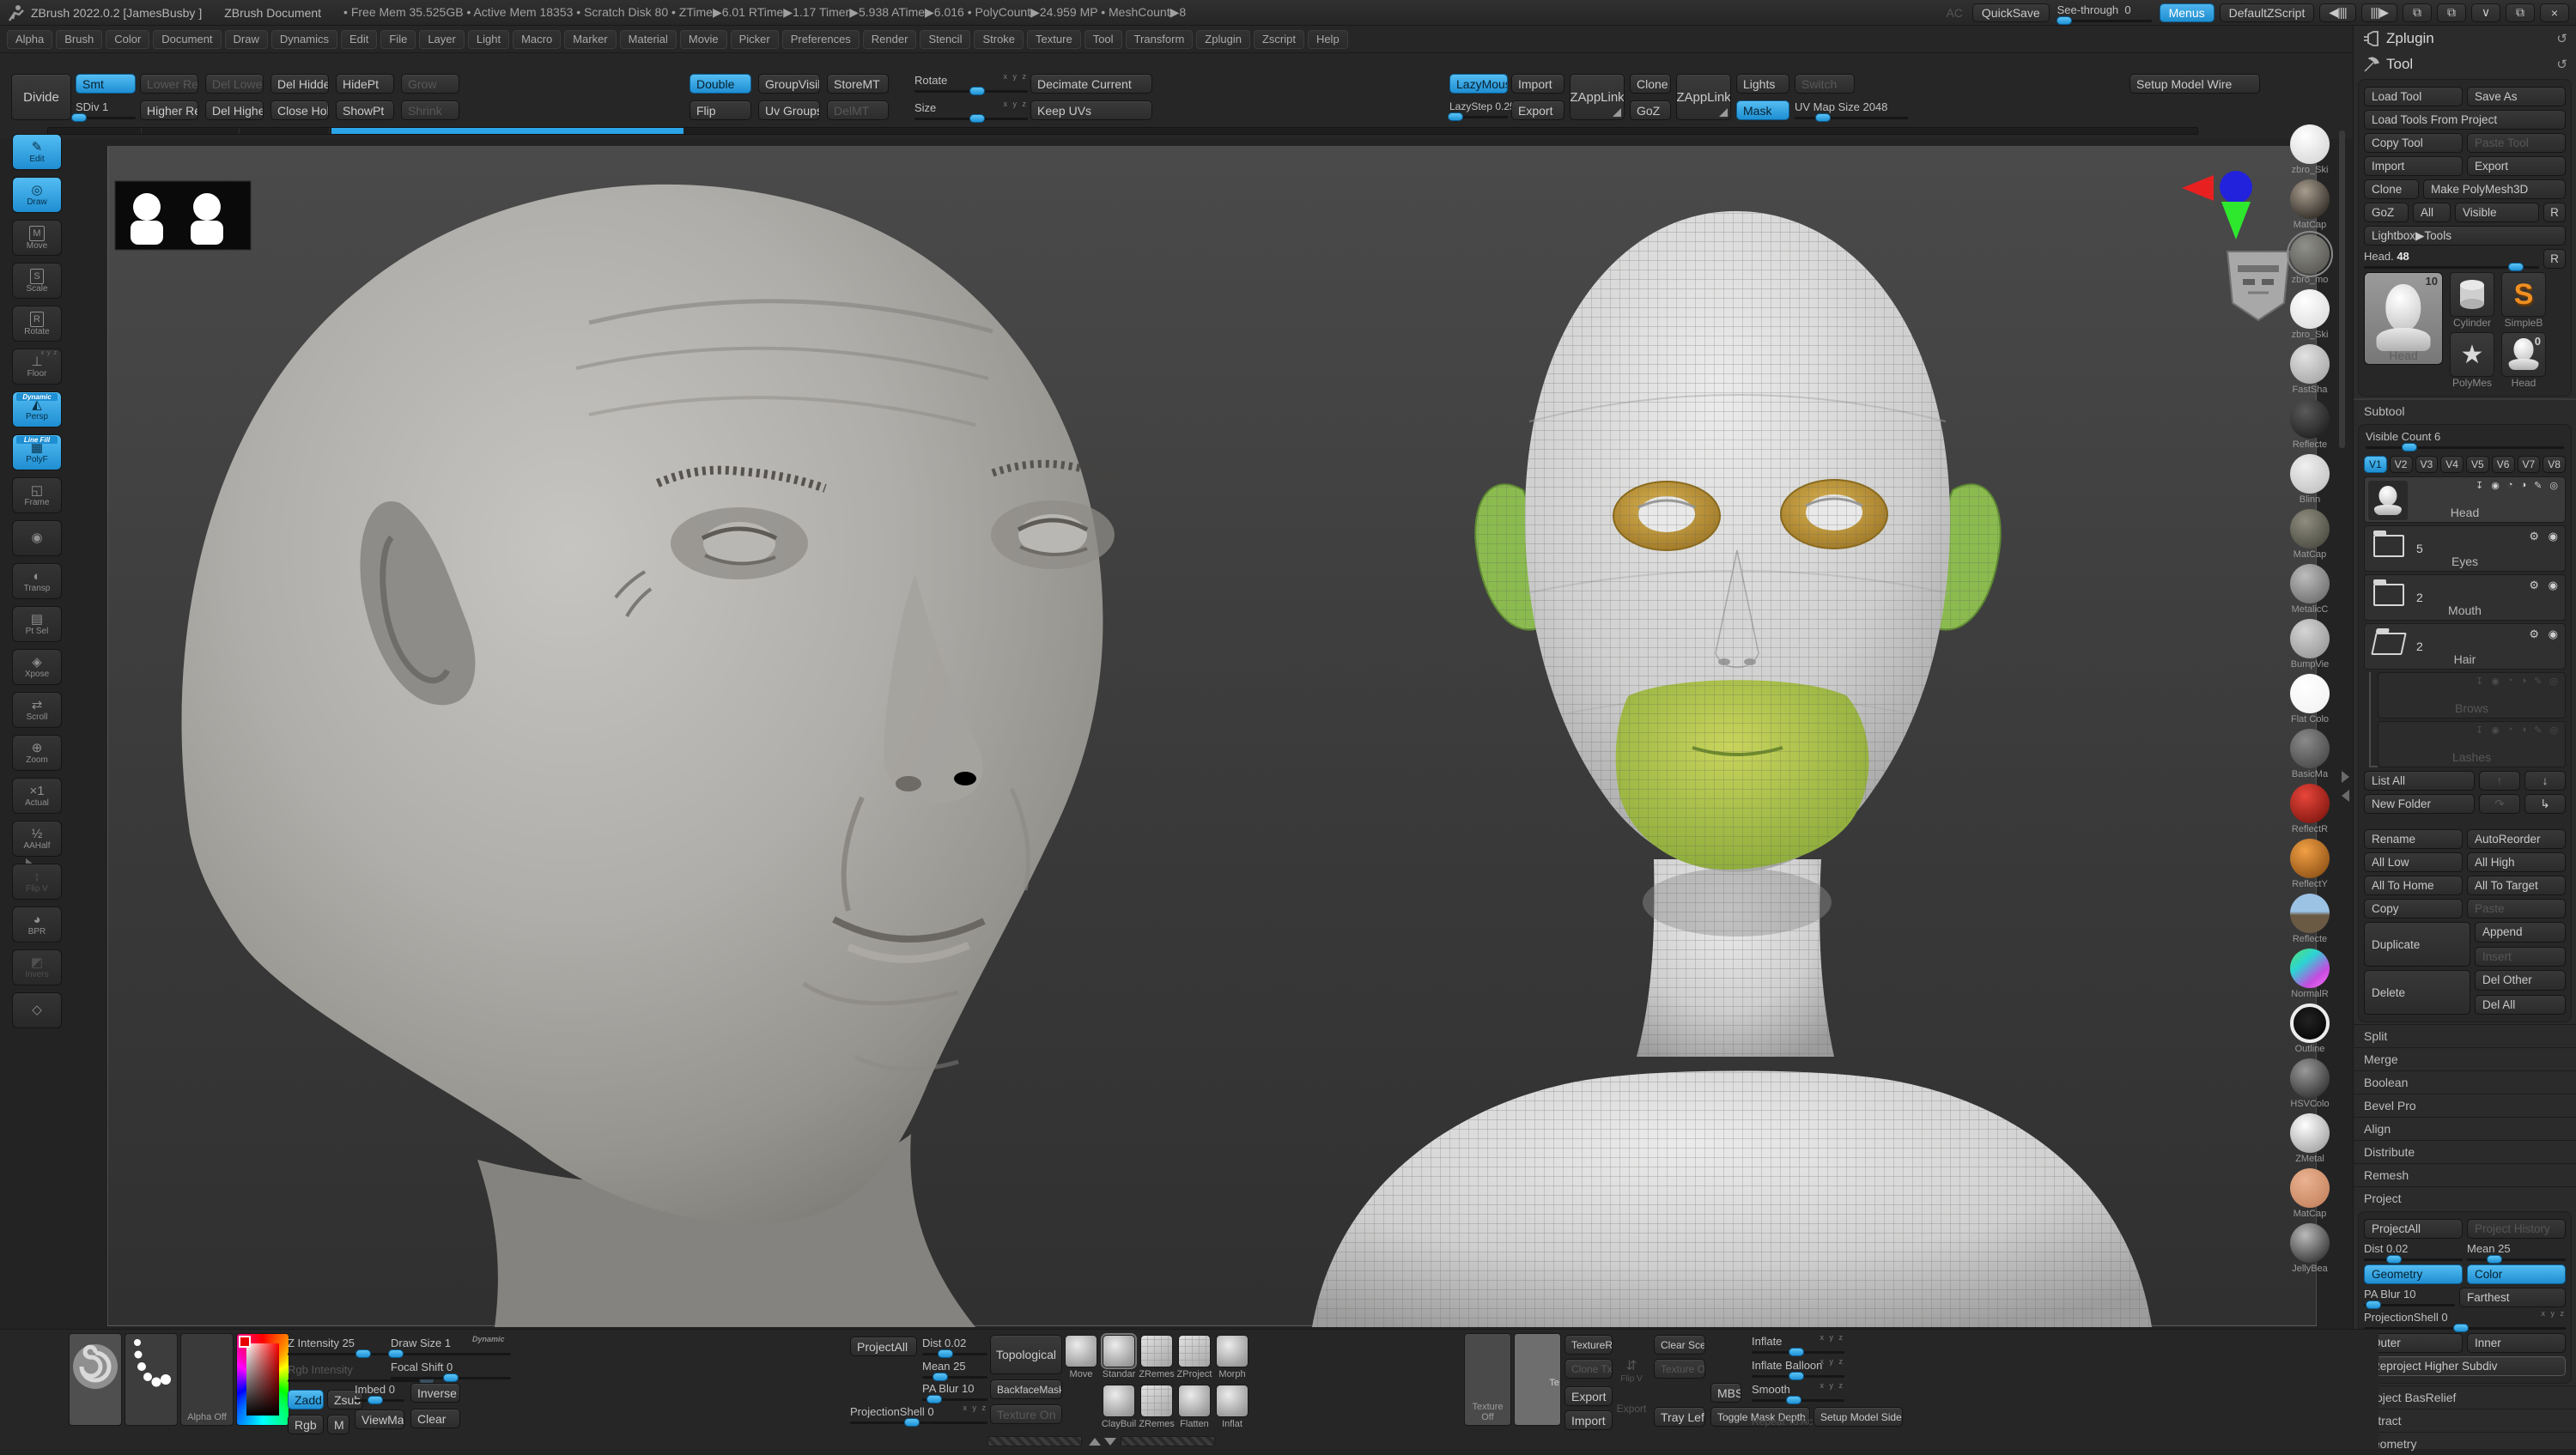 The image size is (2576, 1455). I want to click on close-button: ×, so click(2554, 13).